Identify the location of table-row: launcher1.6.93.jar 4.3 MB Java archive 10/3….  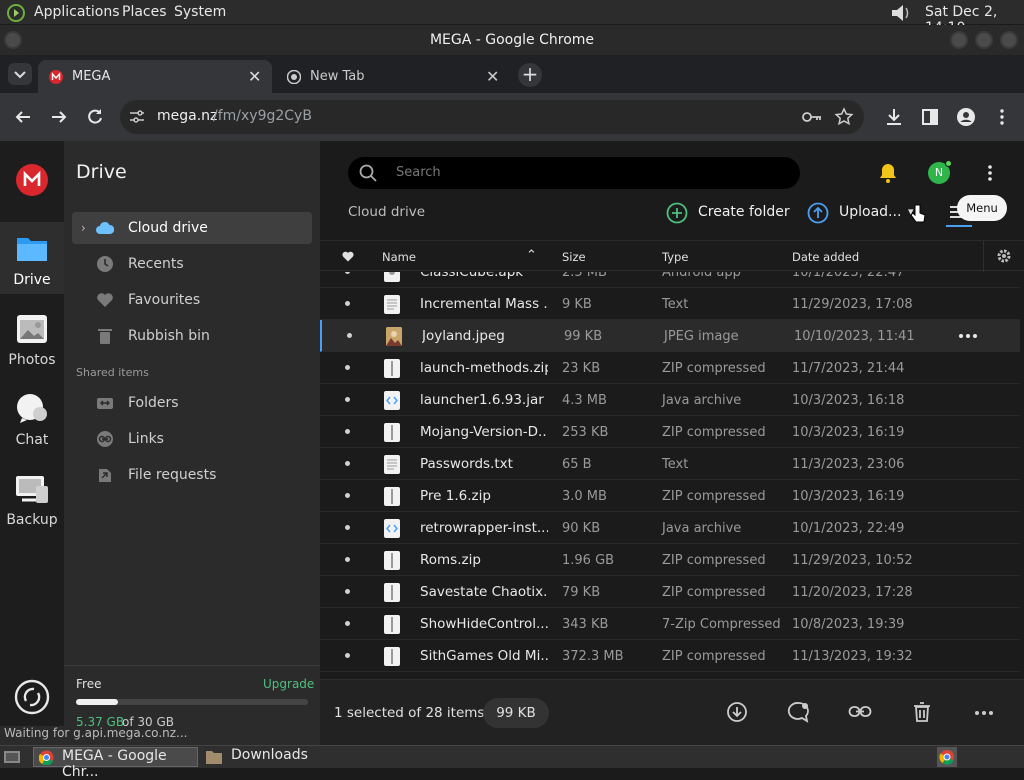
(670, 400).